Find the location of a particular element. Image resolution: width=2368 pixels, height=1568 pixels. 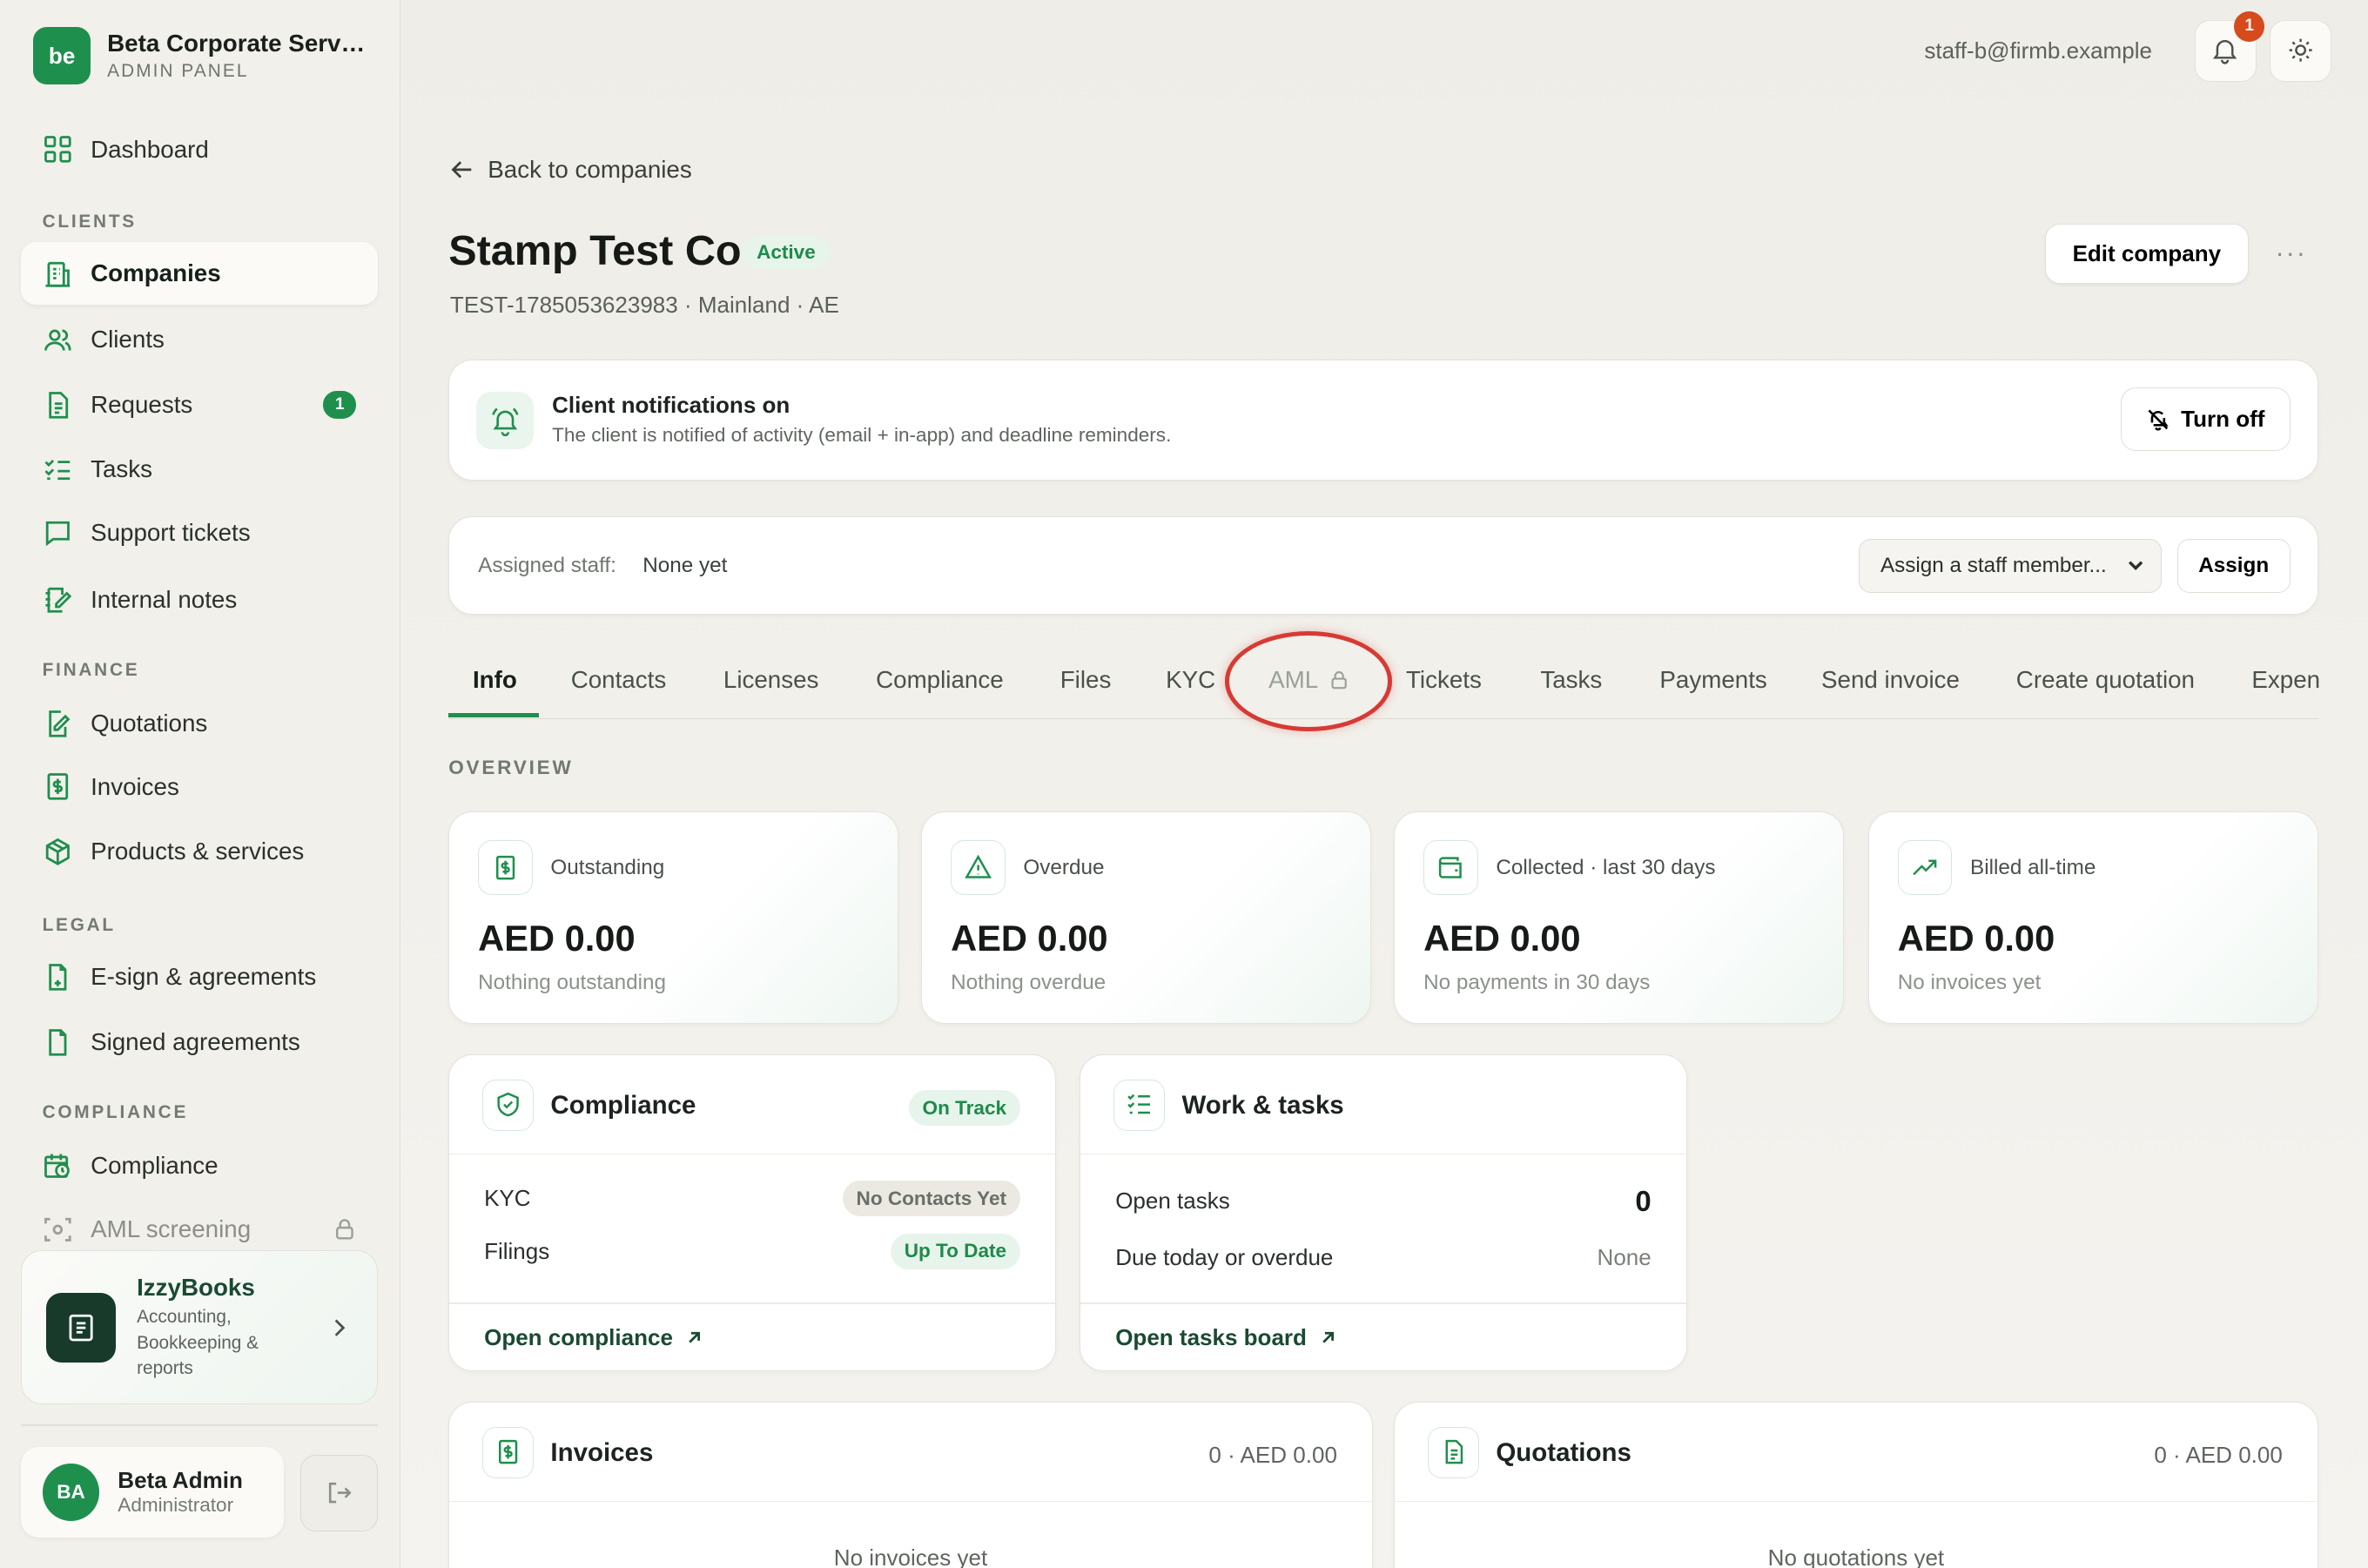

sidebar-item-internal-notes: Internal notes is located at coordinates (199, 599).